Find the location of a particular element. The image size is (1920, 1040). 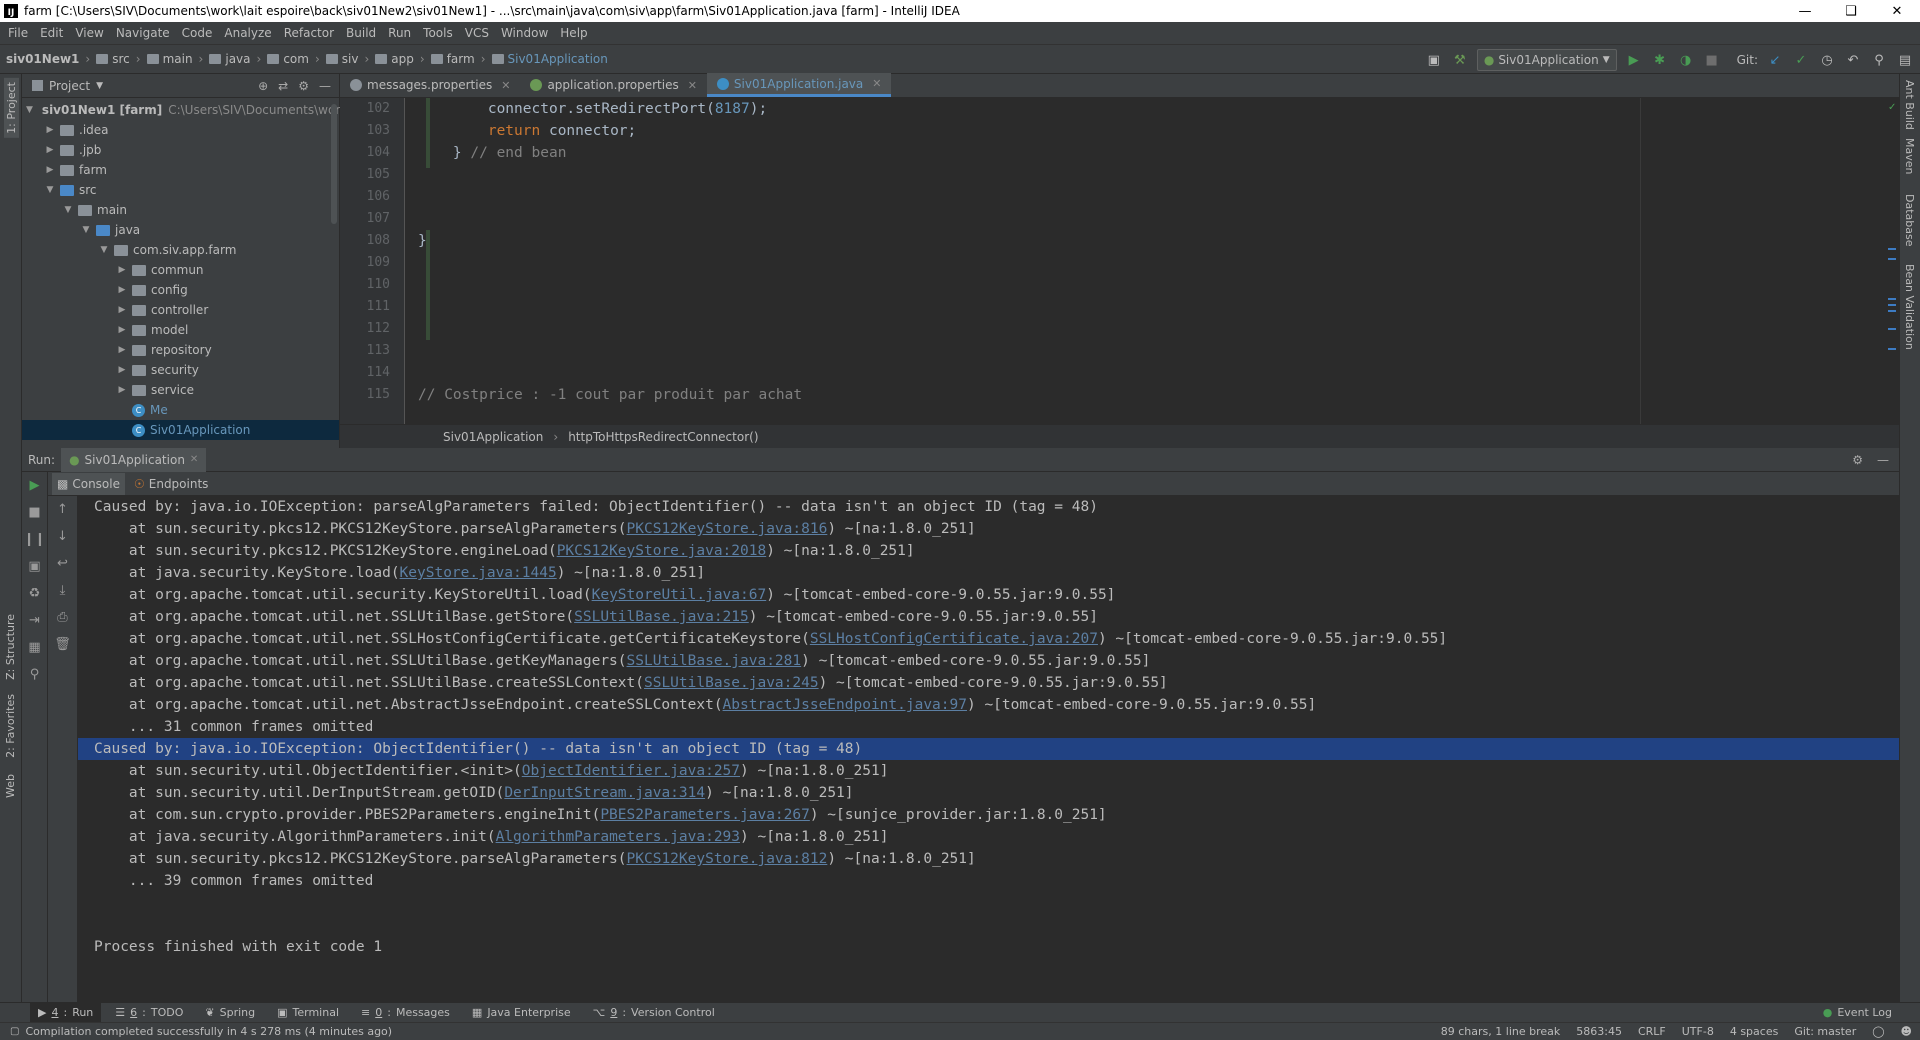

breadcrumb-item: siv › is located at coordinates (350, 59).